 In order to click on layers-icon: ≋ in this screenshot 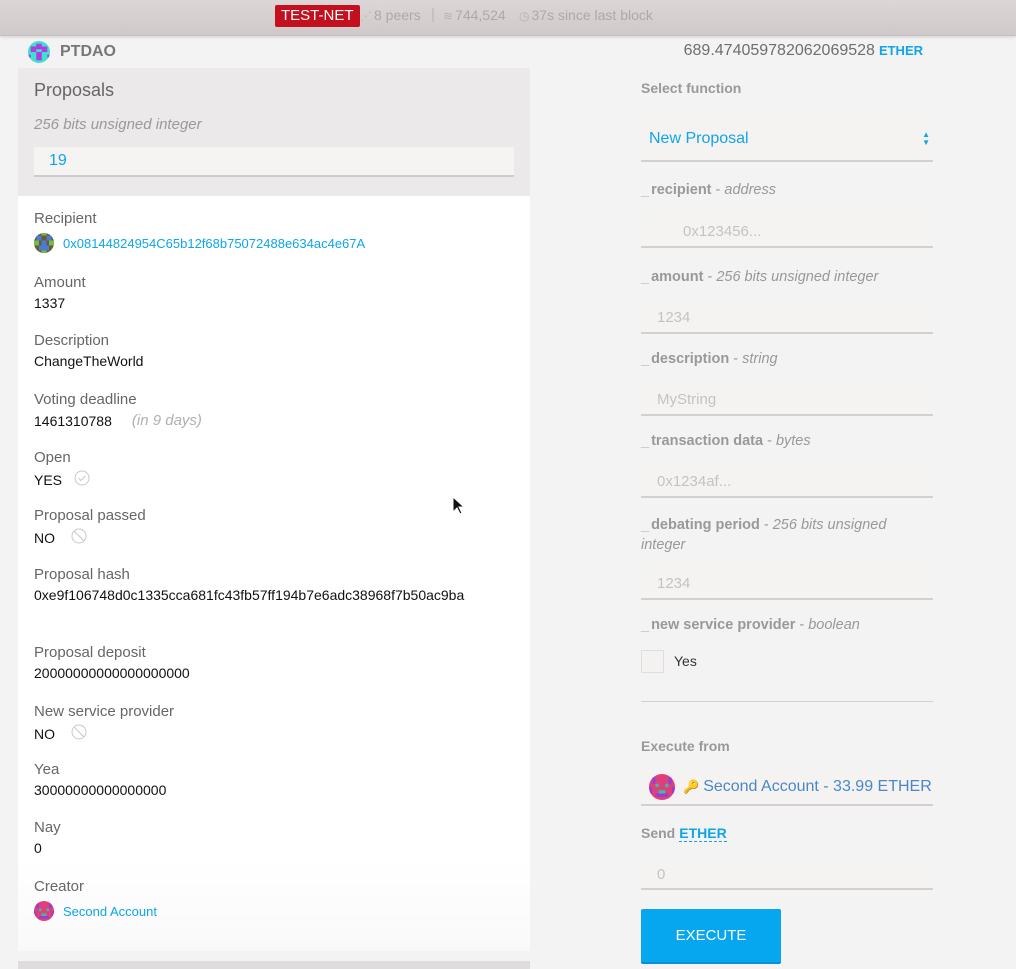, I will do `click(448, 16)`.